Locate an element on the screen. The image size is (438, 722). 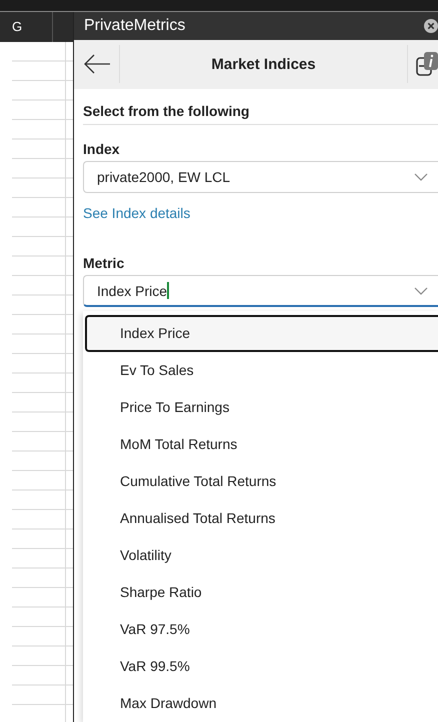
dropdown-option: Cumulative Total Returns is located at coordinates (261, 481).